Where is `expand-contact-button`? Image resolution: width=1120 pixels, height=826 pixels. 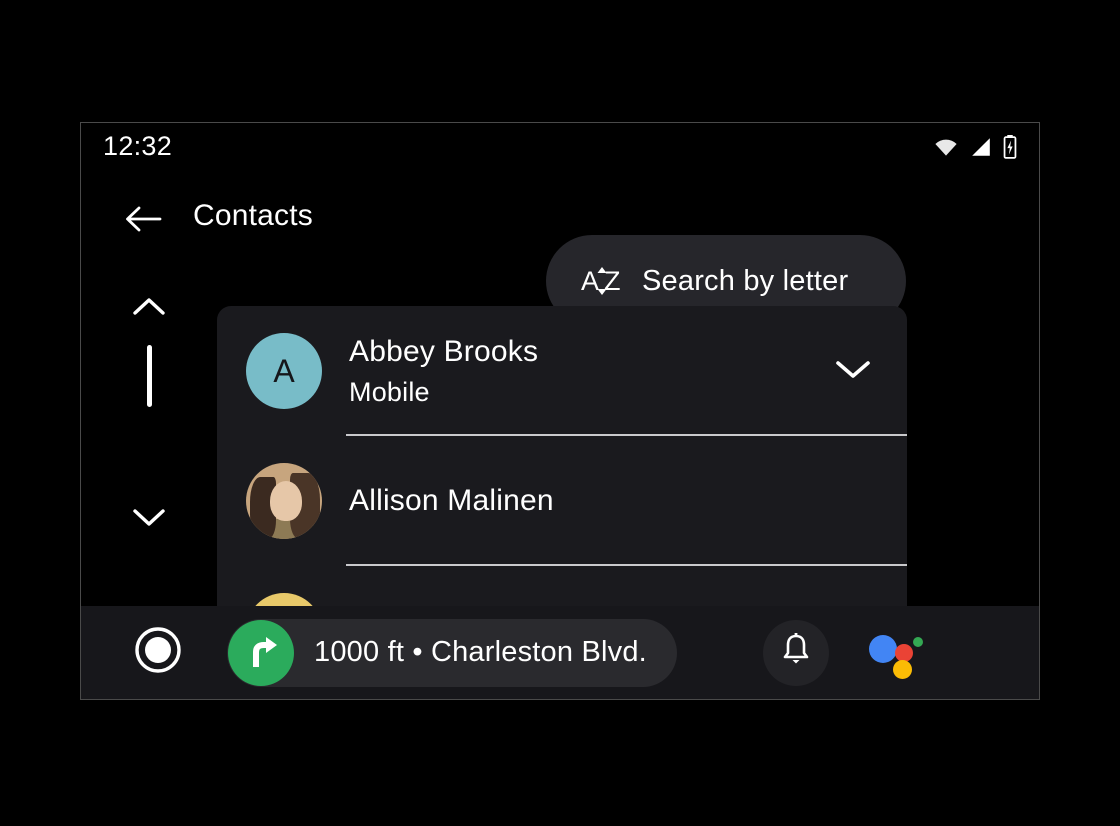 expand-contact-button is located at coordinates (853, 371).